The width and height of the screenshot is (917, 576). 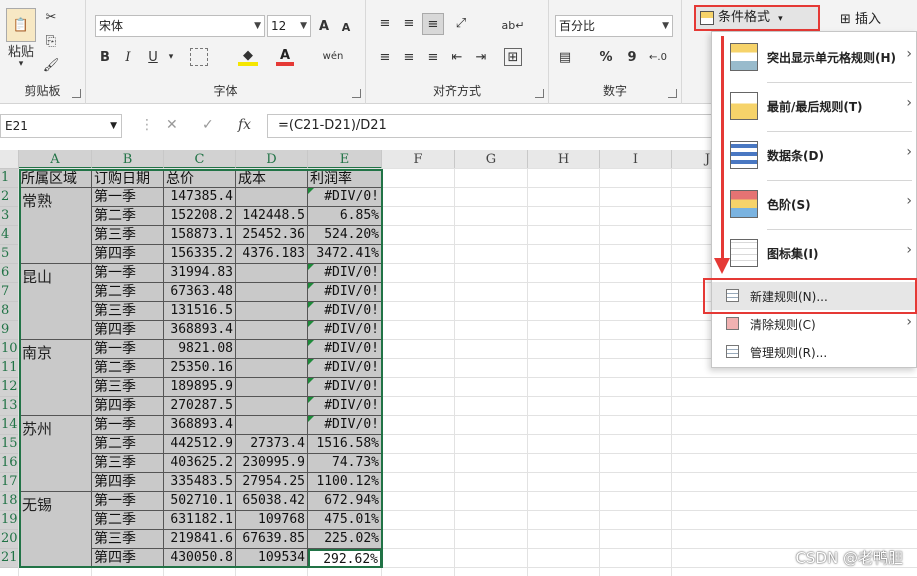 I want to click on total-cell: 156335.2, so click(x=200, y=254).